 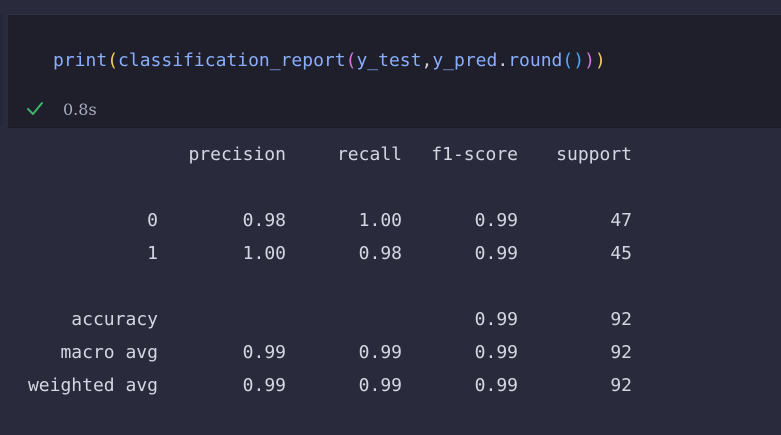 What do you see at coordinates (237, 154) in the screenshot?
I see `header-precision: precision` at bounding box center [237, 154].